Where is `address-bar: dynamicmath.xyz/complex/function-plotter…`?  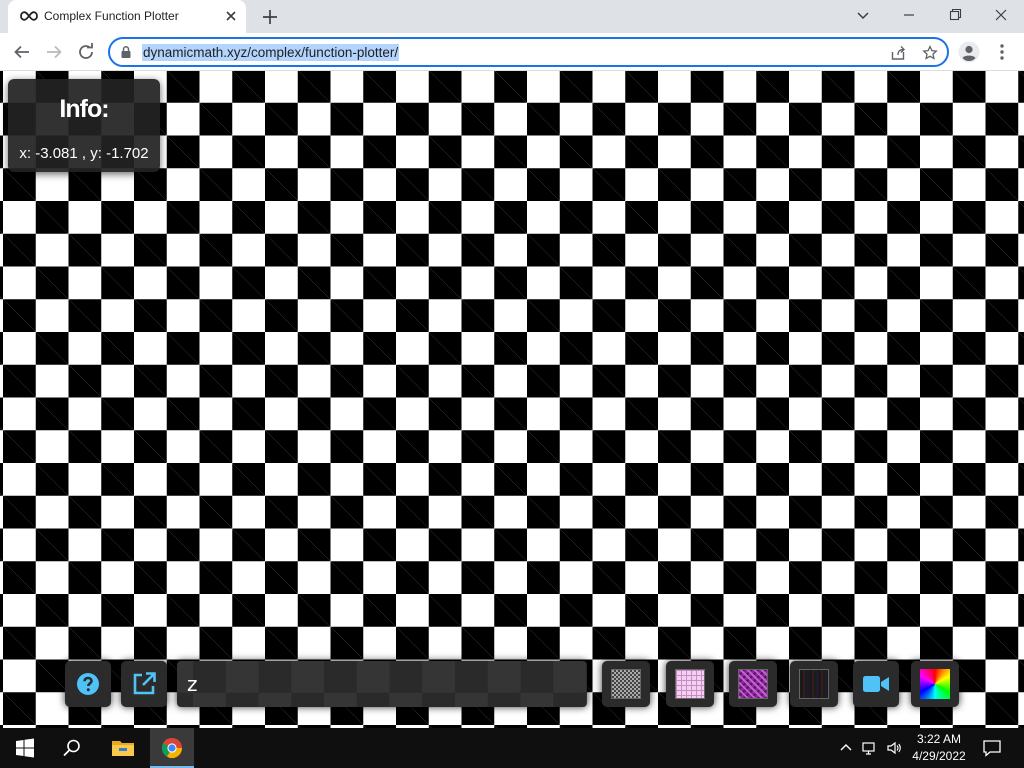
address-bar: dynamicmath.xyz/complex/function-plotter… is located at coordinates (528, 52).